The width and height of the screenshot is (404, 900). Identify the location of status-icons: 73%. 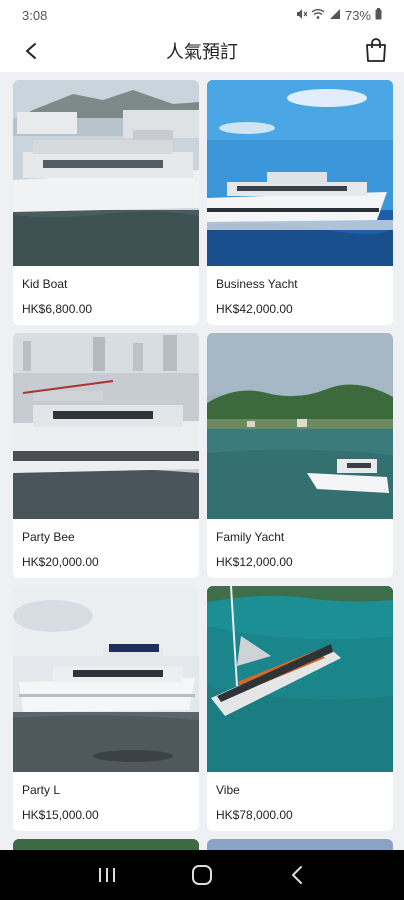
(338, 15).